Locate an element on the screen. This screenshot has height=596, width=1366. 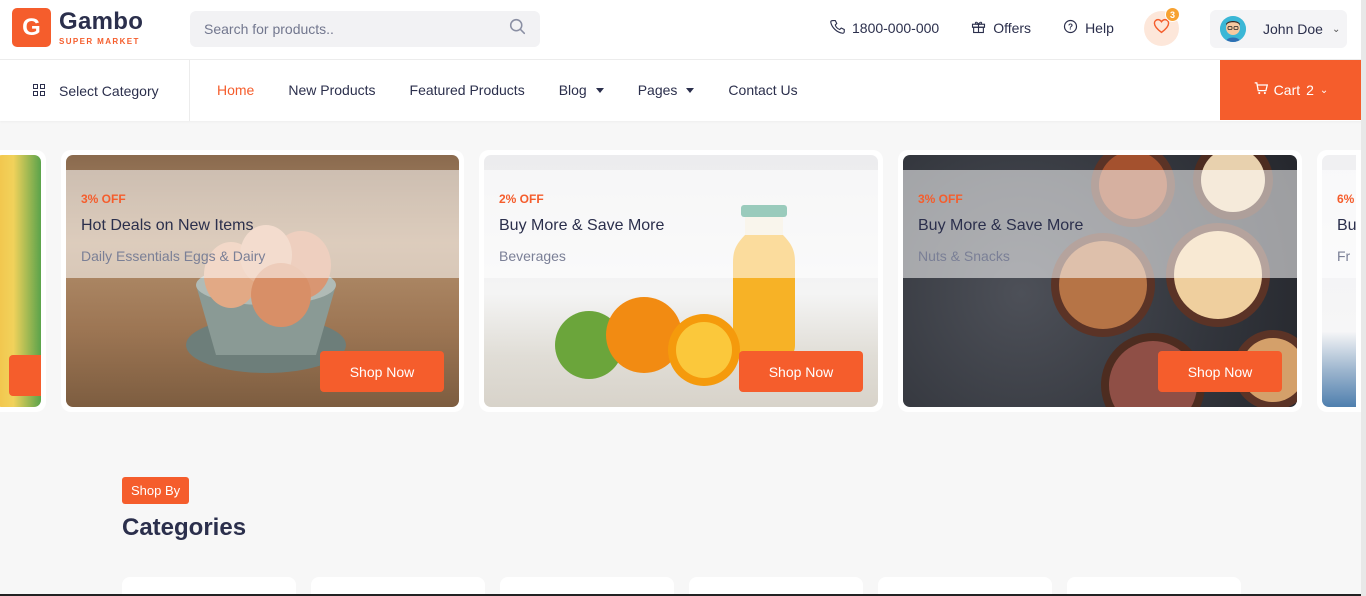
nav-item-pages: Pages is located at coordinates (666, 90).